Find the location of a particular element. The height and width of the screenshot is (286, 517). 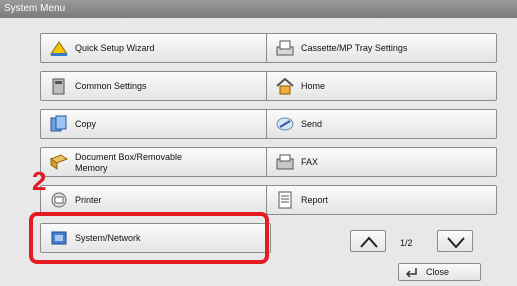

printer-icon is located at coordinates (59, 200).